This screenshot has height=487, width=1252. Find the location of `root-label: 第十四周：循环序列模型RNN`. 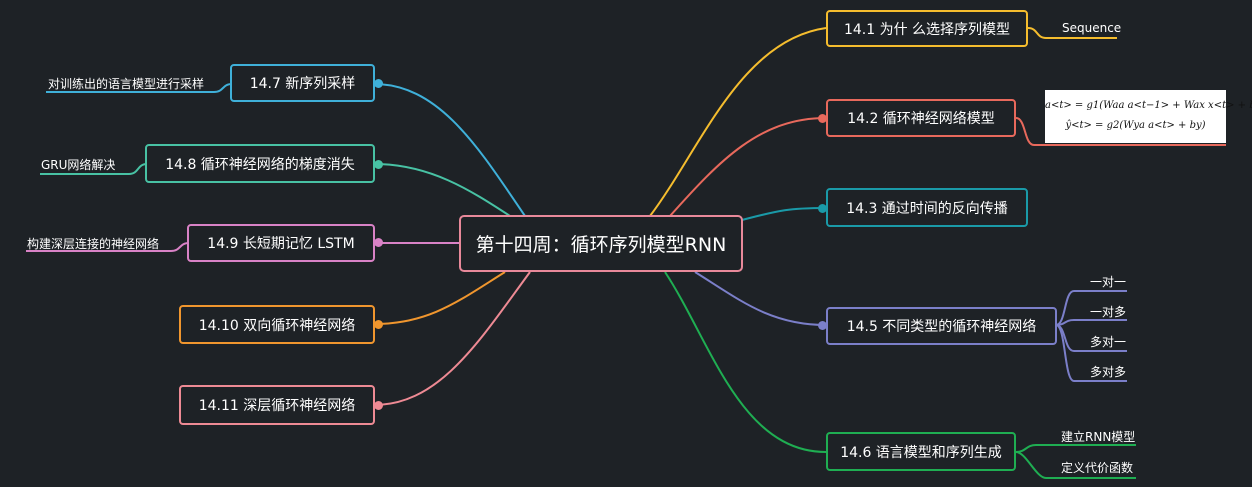

root-label: 第十四周：循环序列模型RNN is located at coordinates (601, 245).